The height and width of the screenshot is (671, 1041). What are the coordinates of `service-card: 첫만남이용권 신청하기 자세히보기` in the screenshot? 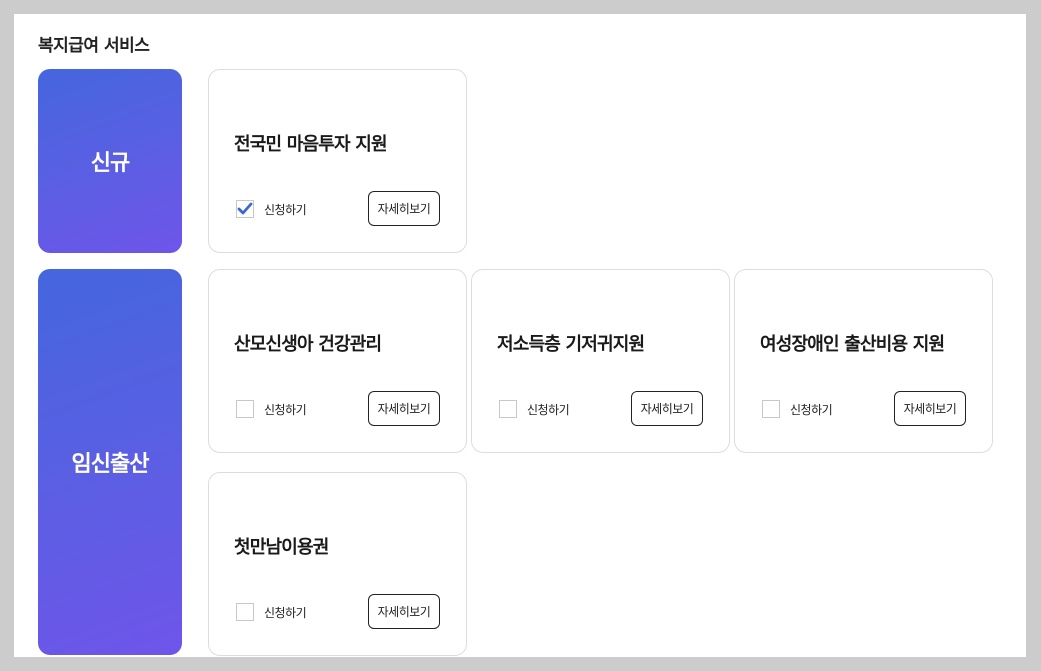 It's located at (337, 564).